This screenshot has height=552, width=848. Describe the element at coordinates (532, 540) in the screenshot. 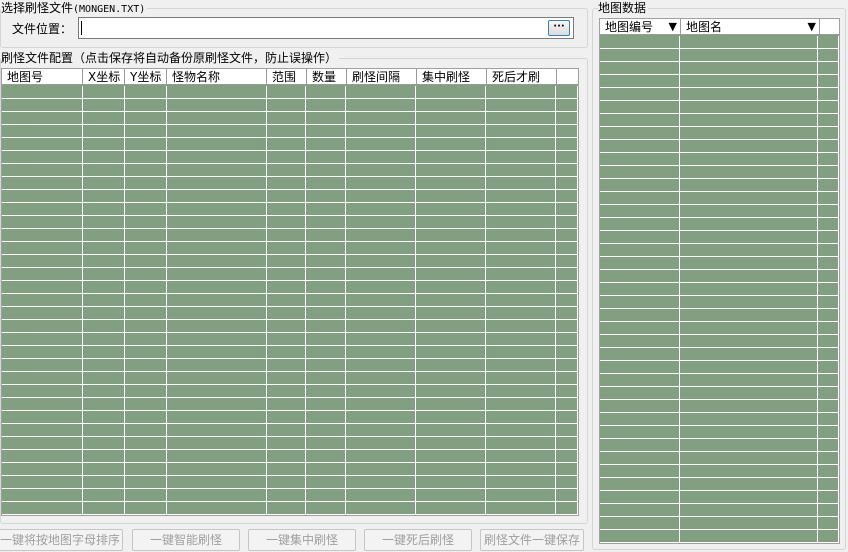

I see `save-file-button: 刷怪文件一键保存` at that location.